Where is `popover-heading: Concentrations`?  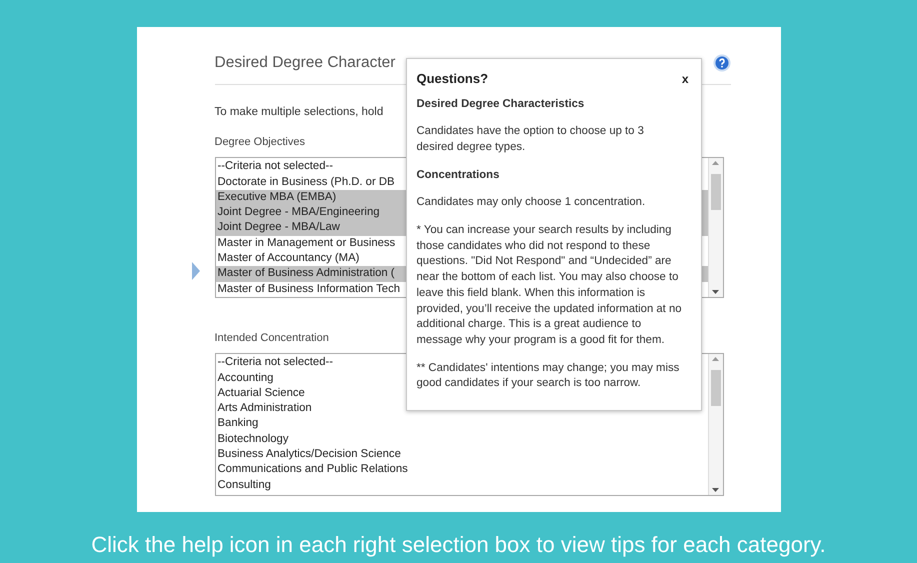
popover-heading: Concentrations is located at coordinates (458, 175).